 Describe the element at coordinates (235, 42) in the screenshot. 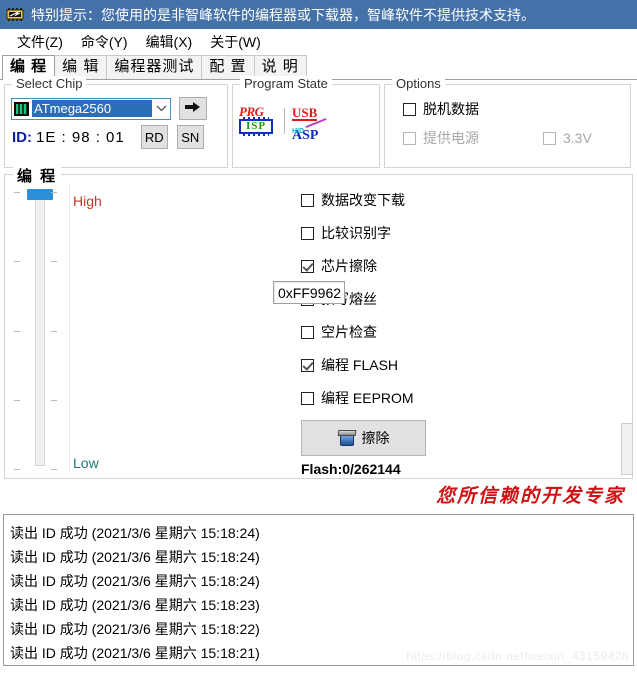

I see `menu-item-about: 关于(W)` at that location.